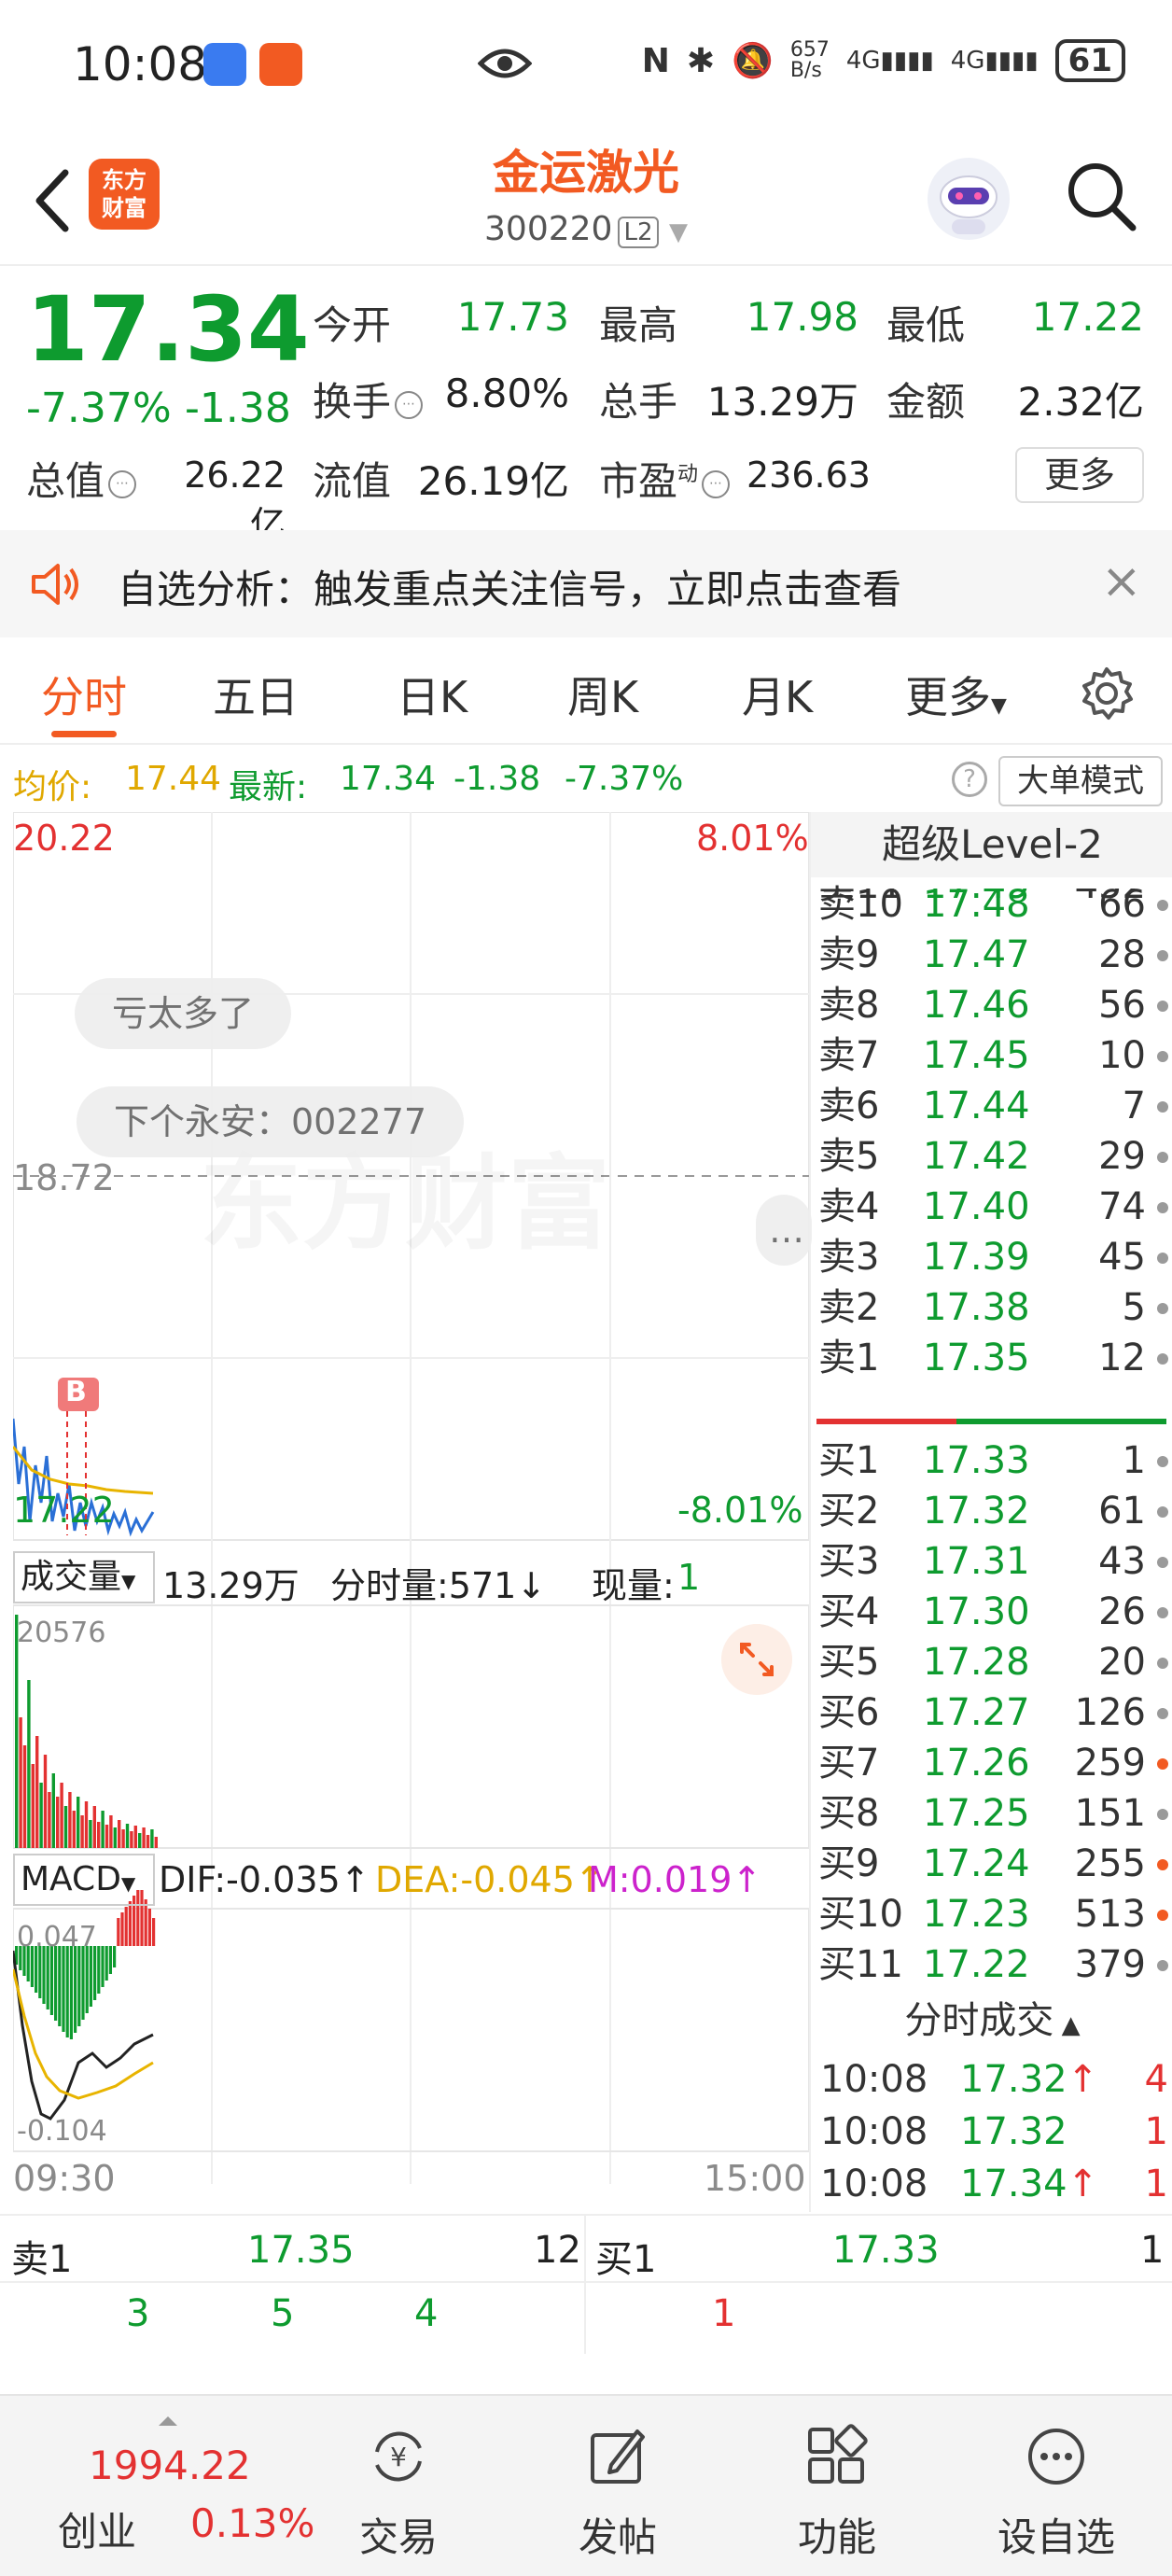 The image size is (1172, 2576). Describe the element at coordinates (849, 1662) in the screenshot. I see `orderbook-level-label: 买5` at that location.